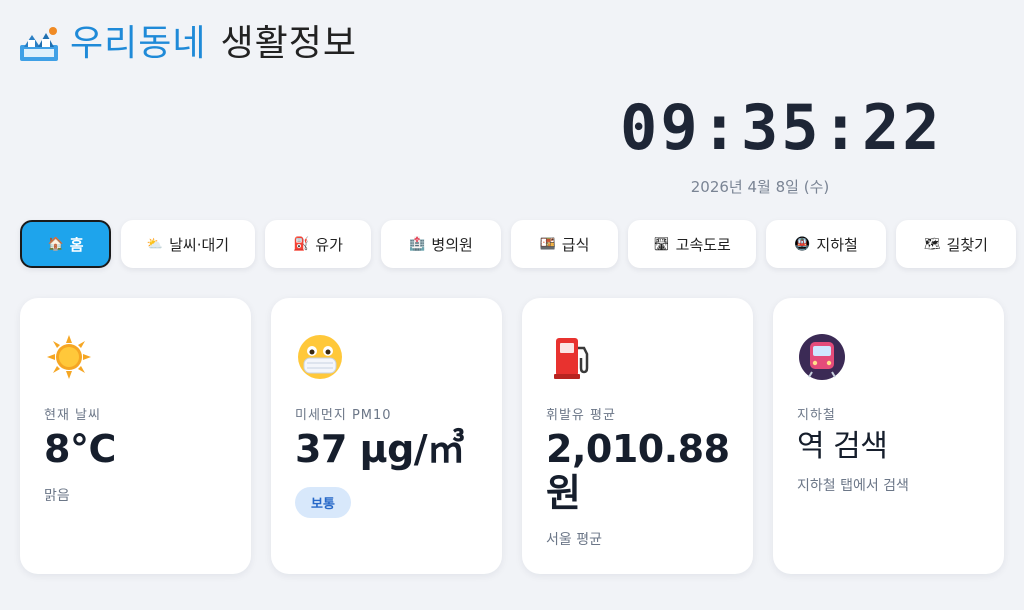 Image resolution: width=1024 pixels, height=610 pixels. What do you see at coordinates (822, 357) in the screenshot?
I see `metro-icon` at bounding box center [822, 357].